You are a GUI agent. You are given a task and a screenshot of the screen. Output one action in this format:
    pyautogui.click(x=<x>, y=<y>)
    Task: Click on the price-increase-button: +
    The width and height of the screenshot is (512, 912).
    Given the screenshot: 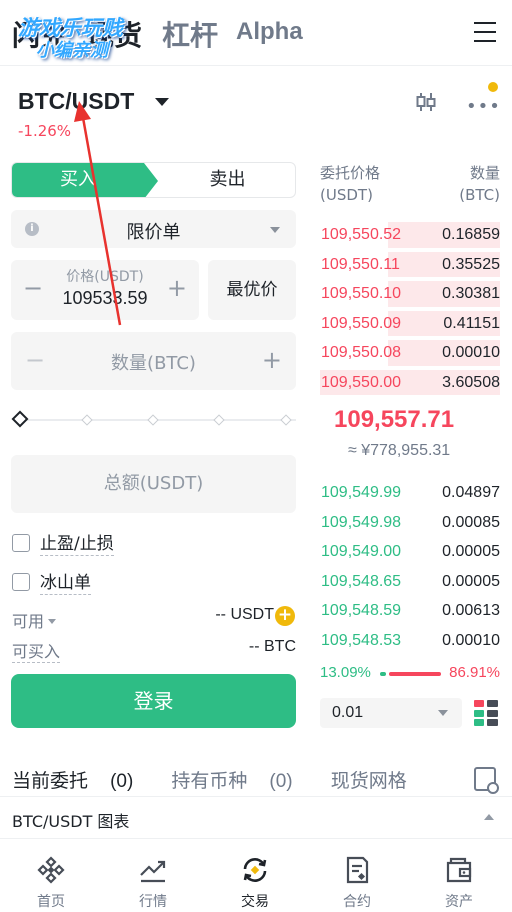 What is the action you would take?
    pyautogui.click(x=177, y=288)
    